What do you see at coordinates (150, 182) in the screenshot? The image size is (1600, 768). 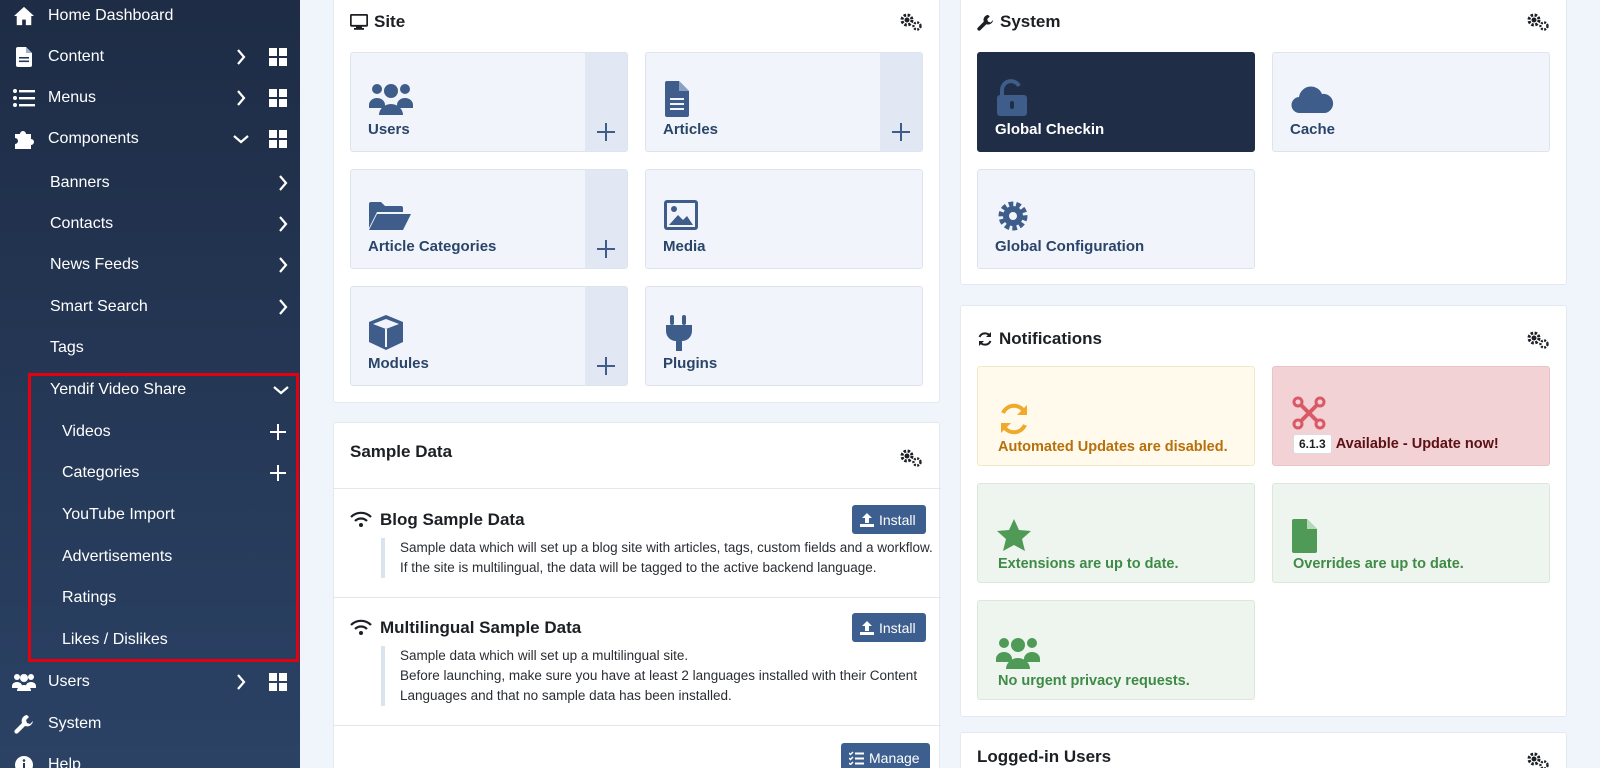 I see `sidebar-item-banners: Banners` at bounding box center [150, 182].